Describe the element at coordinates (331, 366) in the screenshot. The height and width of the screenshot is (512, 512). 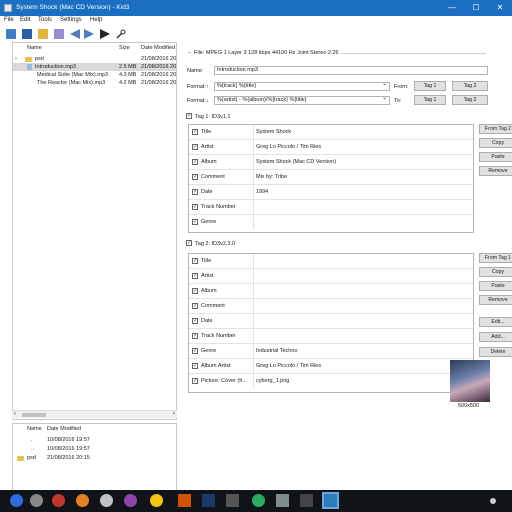
I see `tag2-row-album-artist: ✓ Album Artist Greg Lo Piccolo / Tim Ries` at that location.